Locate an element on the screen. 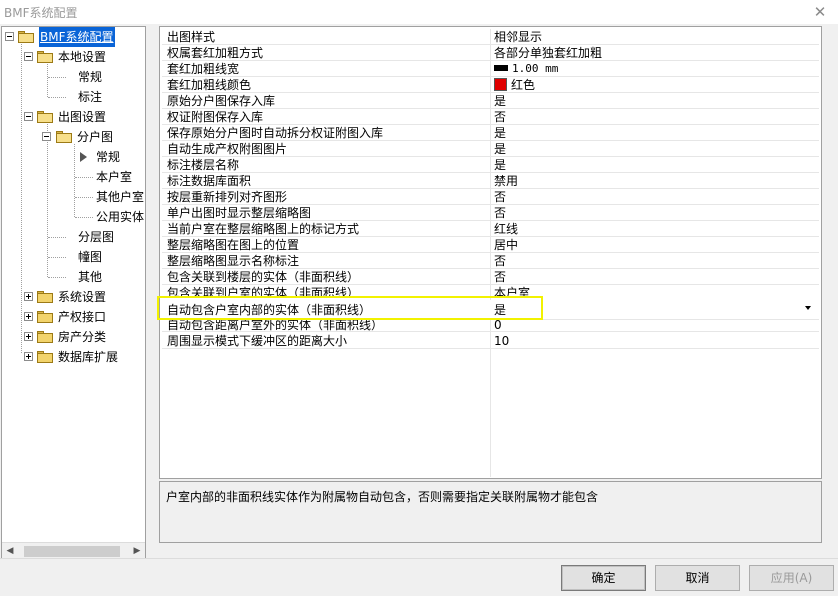 The image size is (838, 596). tree-item-label: 公用实体 is located at coordinates (120, 217).